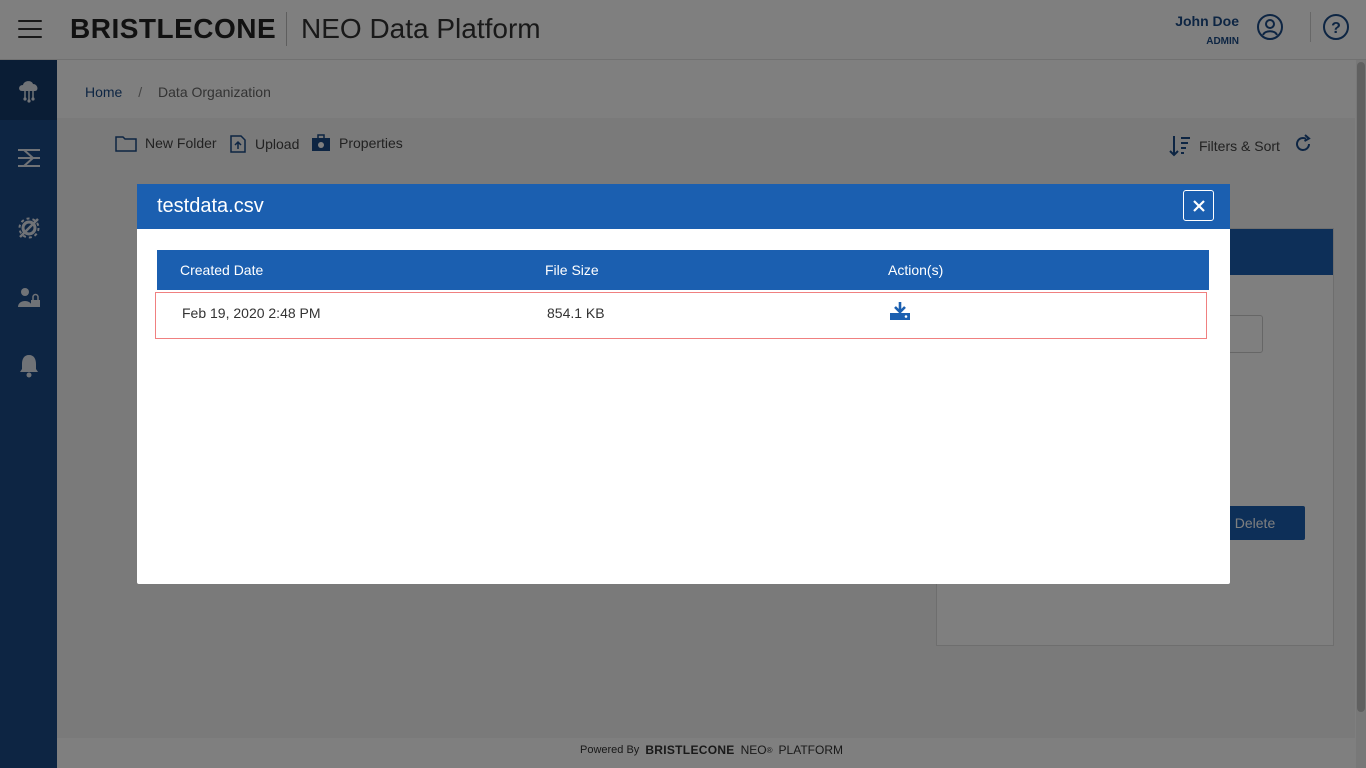 This screenshot has height=768, width=1366. What do you see at coordinates (572, 270) in the screenshot?
I see `column-header-file-size: File Size` at bounding box center [572, 270].